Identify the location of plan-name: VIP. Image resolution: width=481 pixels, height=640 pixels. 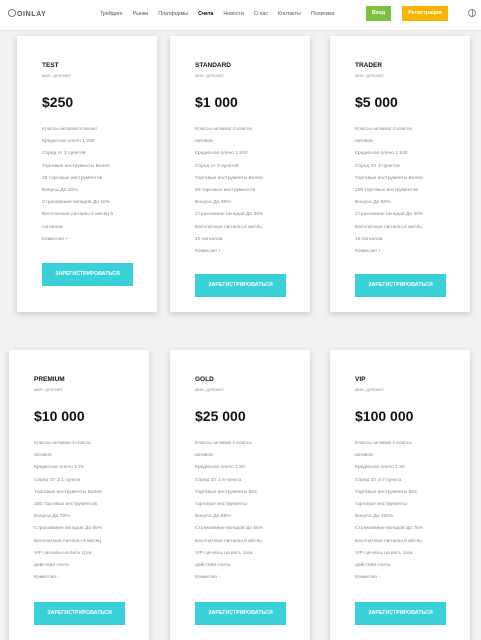
(360, 379).